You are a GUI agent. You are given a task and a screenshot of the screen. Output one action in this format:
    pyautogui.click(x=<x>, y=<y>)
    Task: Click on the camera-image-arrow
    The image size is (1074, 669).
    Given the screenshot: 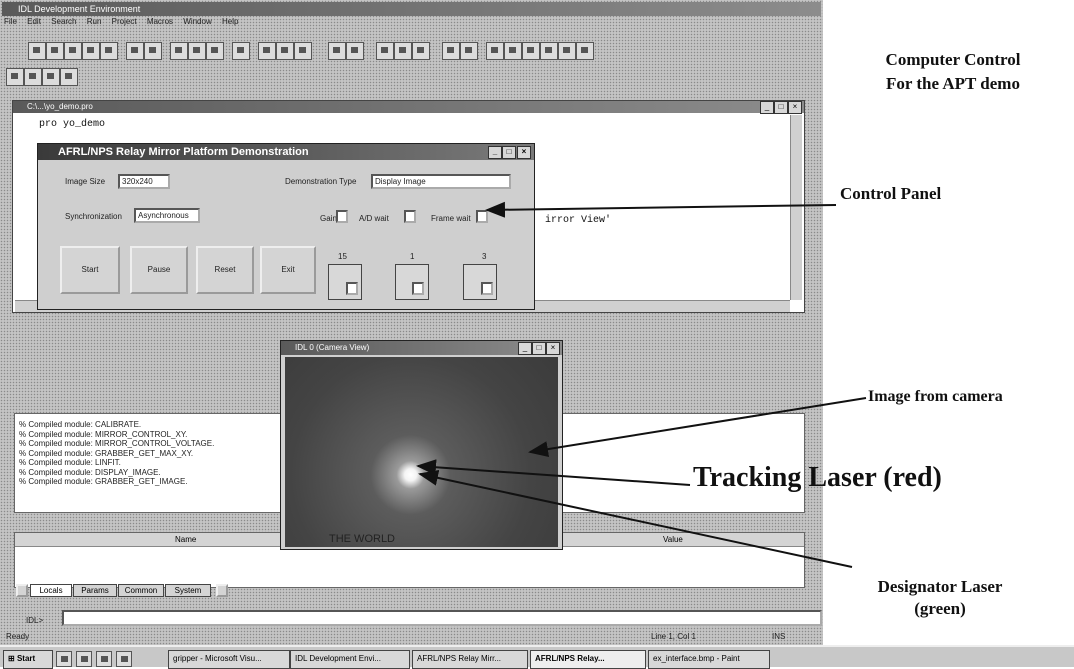 What is the action you would take?
    pyautogui.click(x=697, y=427)
    